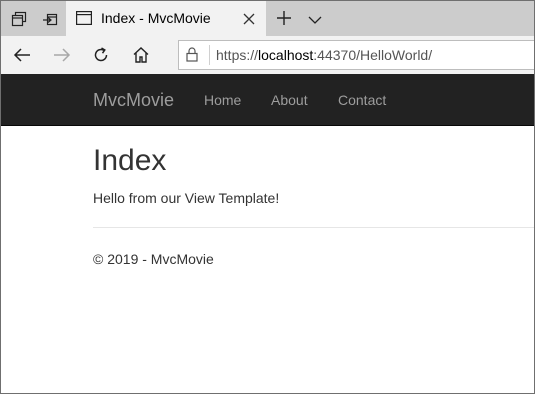  I want to click on plus-icon, so click(284, 20).